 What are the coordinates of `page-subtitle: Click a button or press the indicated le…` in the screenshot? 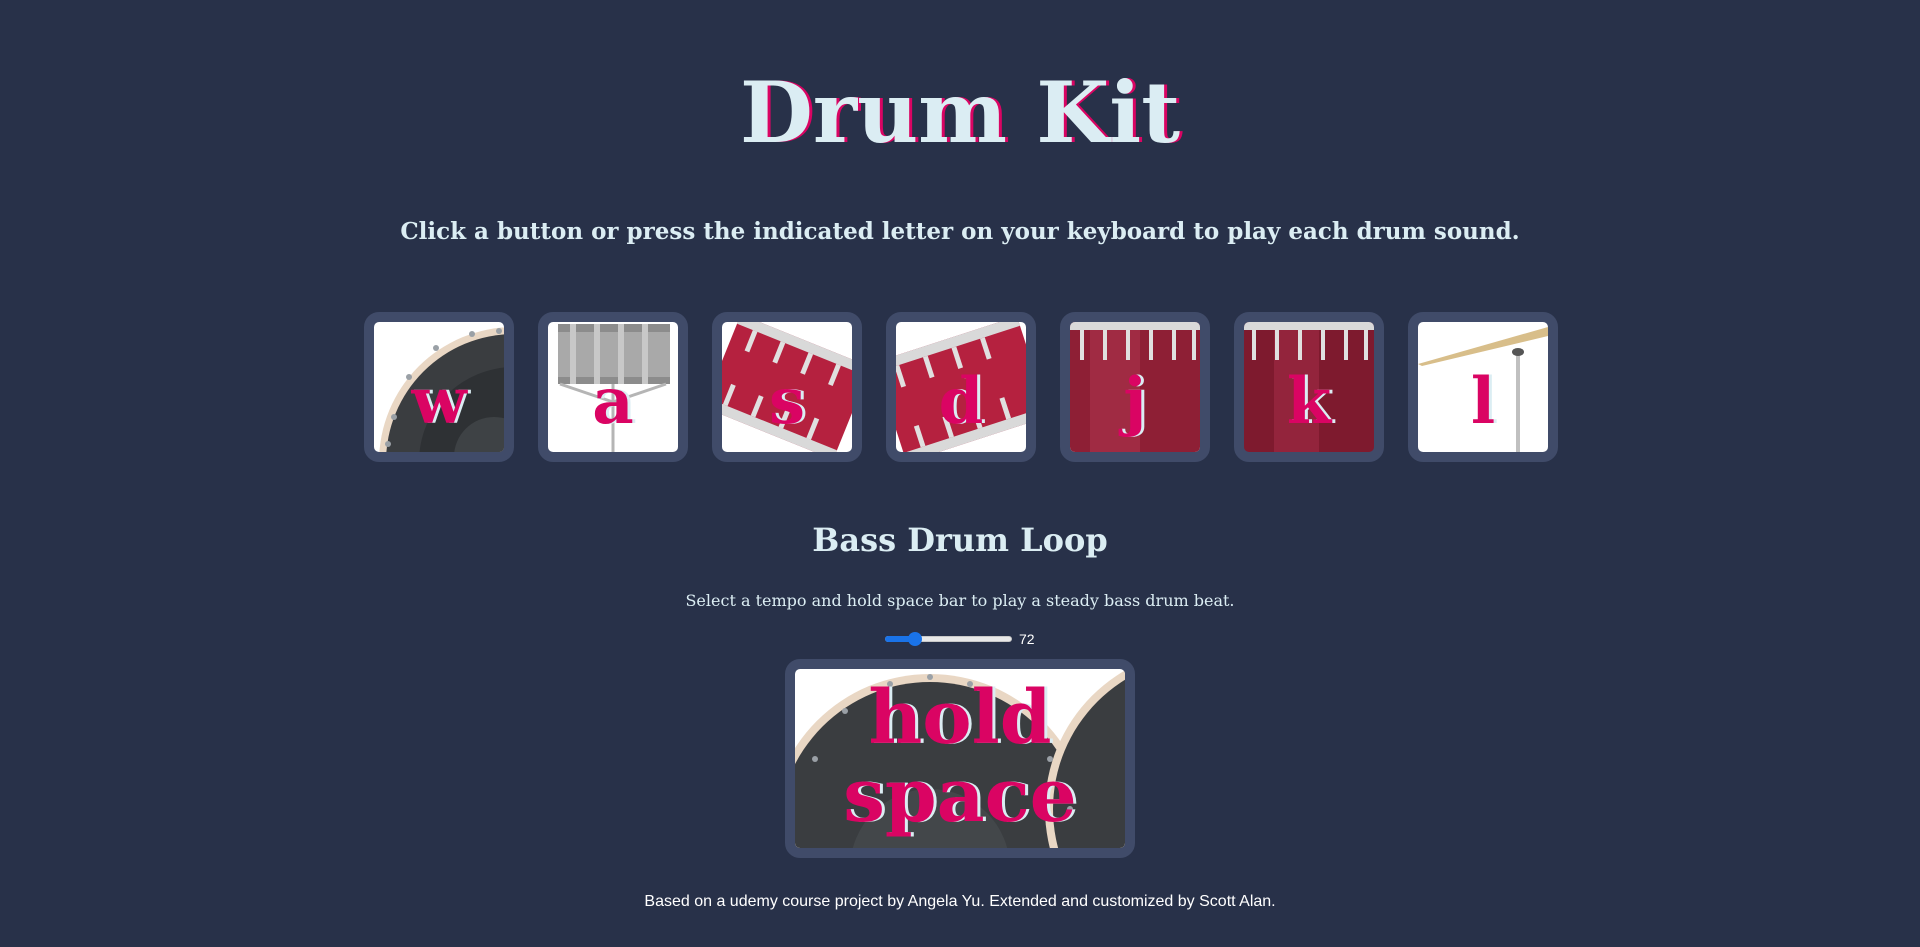 It's located at (960, 231).